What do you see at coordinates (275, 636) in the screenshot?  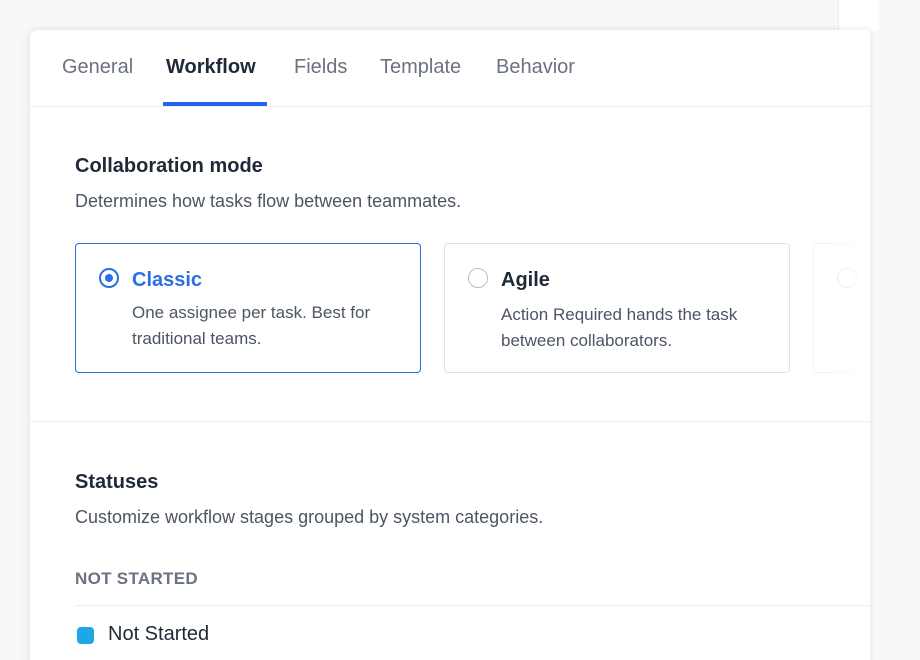 I see `status-row: Not Started` at bounding box center [275, 636].